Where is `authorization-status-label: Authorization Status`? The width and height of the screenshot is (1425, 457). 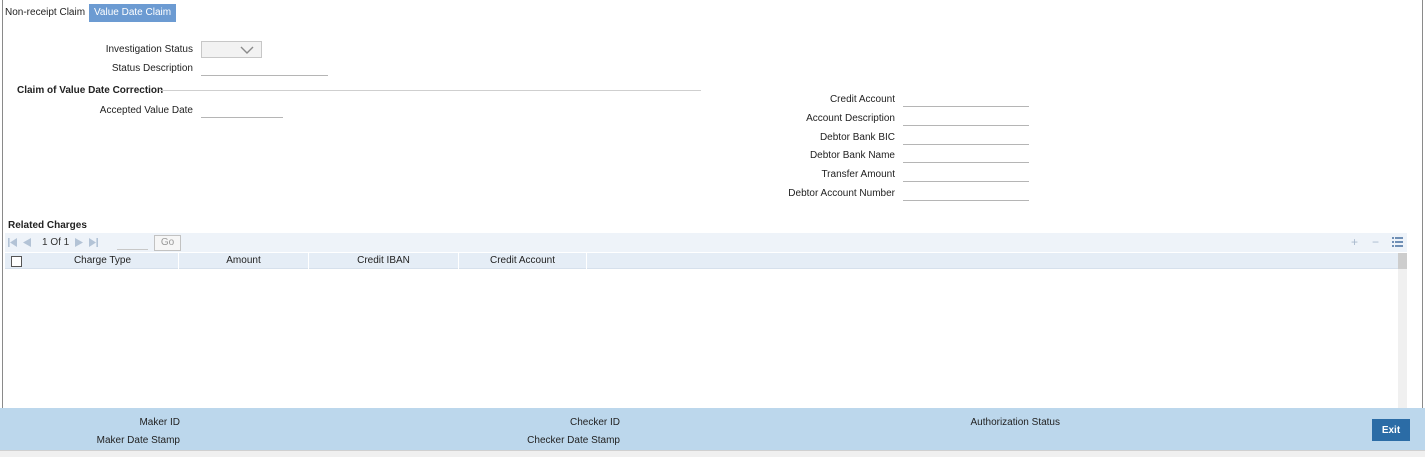 authorization-status-label: Authorization Status is located at coordinates (1015, 422).